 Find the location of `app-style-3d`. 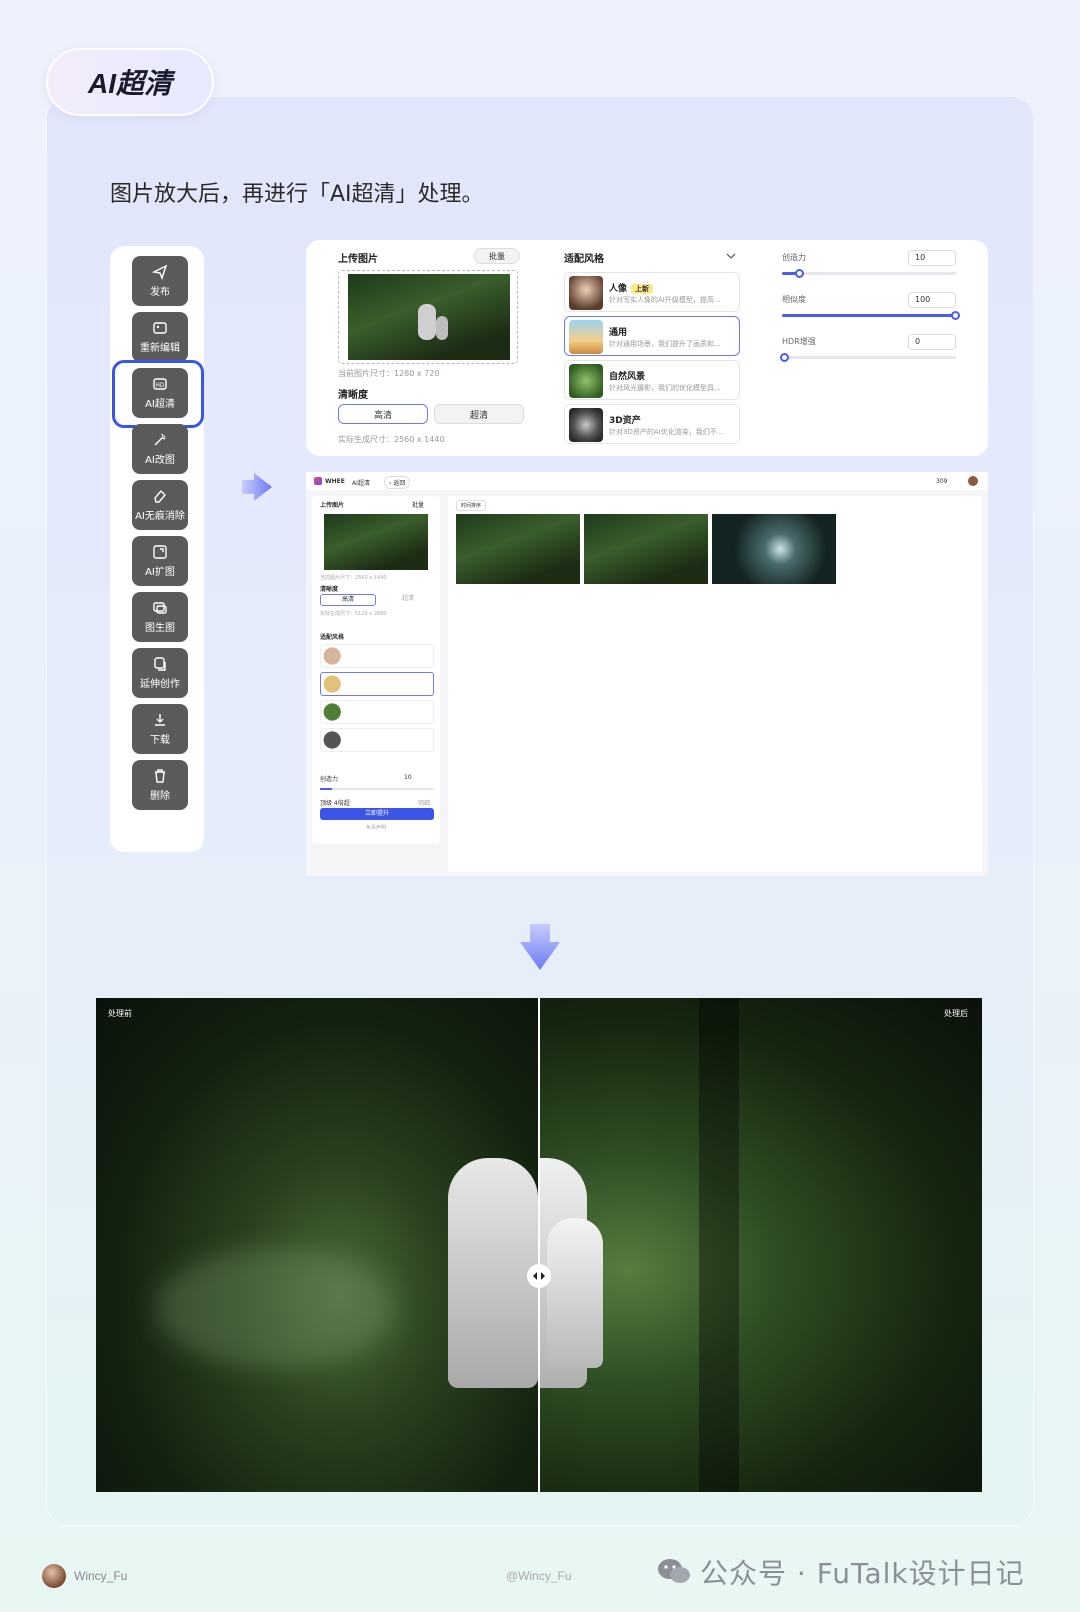

app-style-3d is located at coordinates (377, 740).